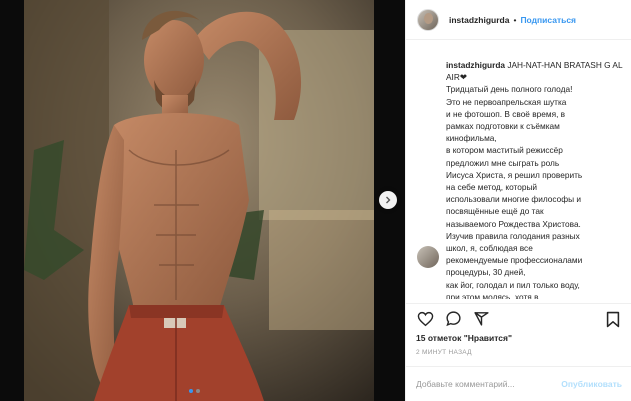 The image size is (631, 401). I want to click on caption-line: школ, я, соблюдая все, so click(489, 248).